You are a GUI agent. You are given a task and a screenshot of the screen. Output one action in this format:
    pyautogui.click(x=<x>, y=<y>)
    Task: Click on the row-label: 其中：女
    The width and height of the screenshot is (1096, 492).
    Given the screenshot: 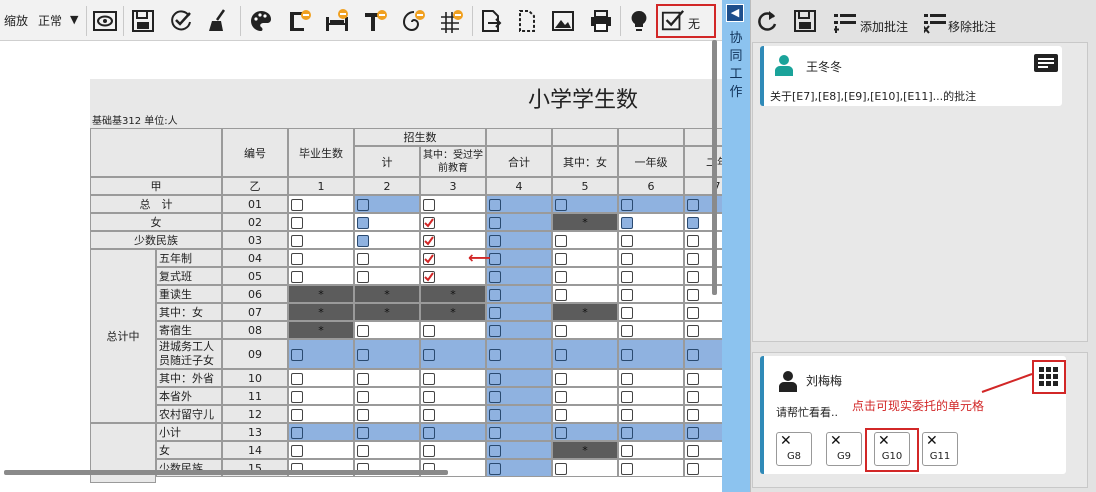 What is the action you would take?
    pyautogui.click(x=189, y=312)
    